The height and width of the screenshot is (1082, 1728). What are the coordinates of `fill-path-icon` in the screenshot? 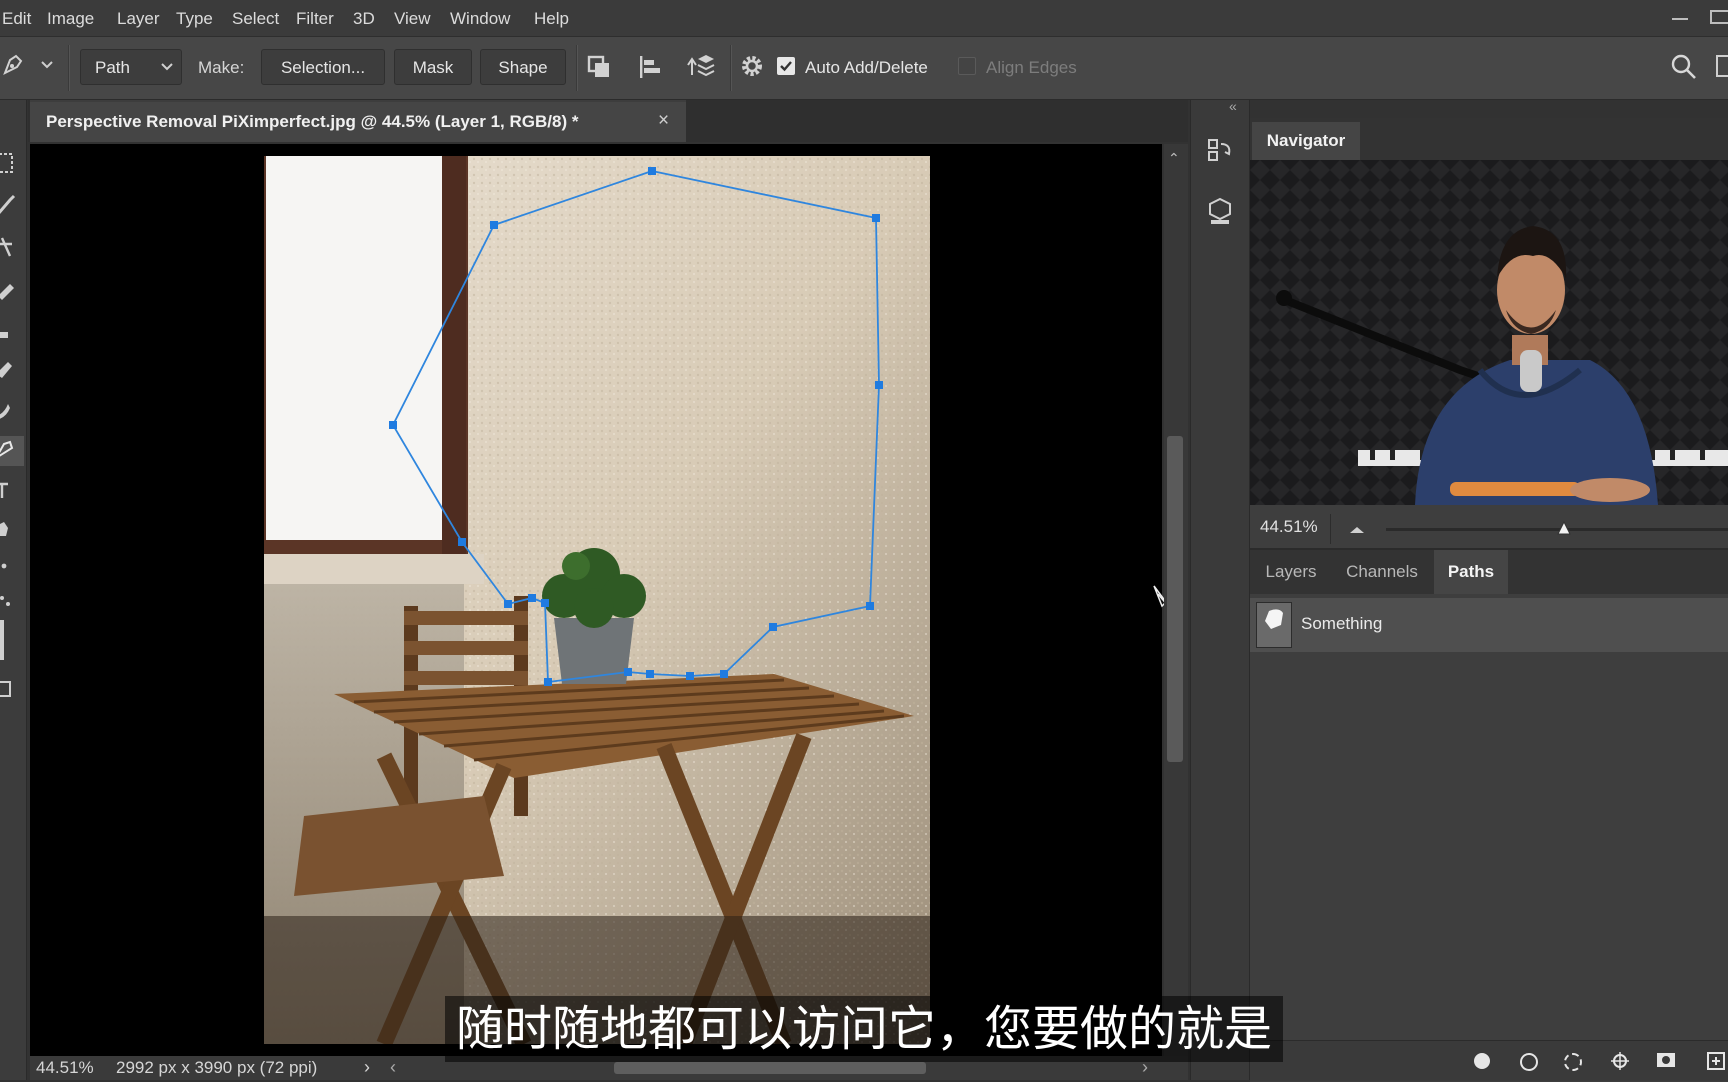 It's located at (1482, 1061).